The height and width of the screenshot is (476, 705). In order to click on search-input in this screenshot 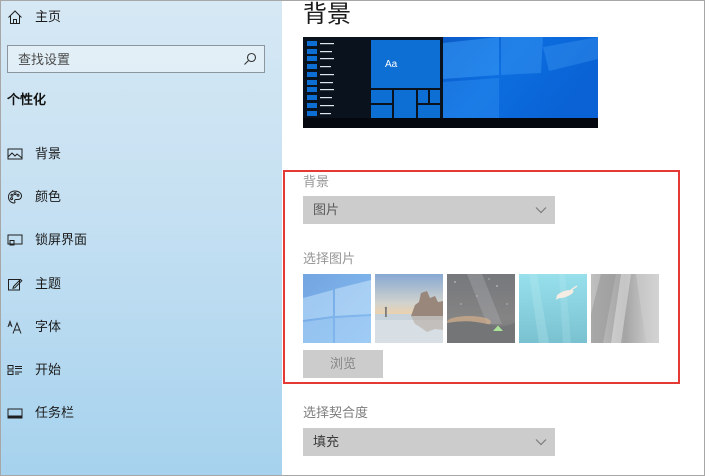, I will do `click(136, 59)`.